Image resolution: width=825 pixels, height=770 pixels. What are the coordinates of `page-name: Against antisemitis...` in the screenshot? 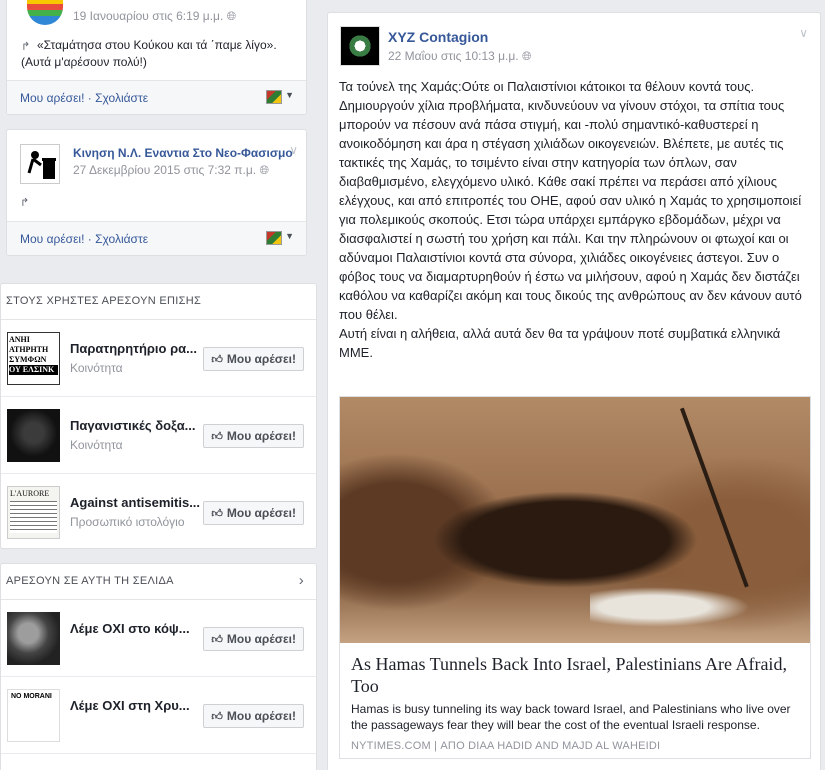 It's located at (136, 502).